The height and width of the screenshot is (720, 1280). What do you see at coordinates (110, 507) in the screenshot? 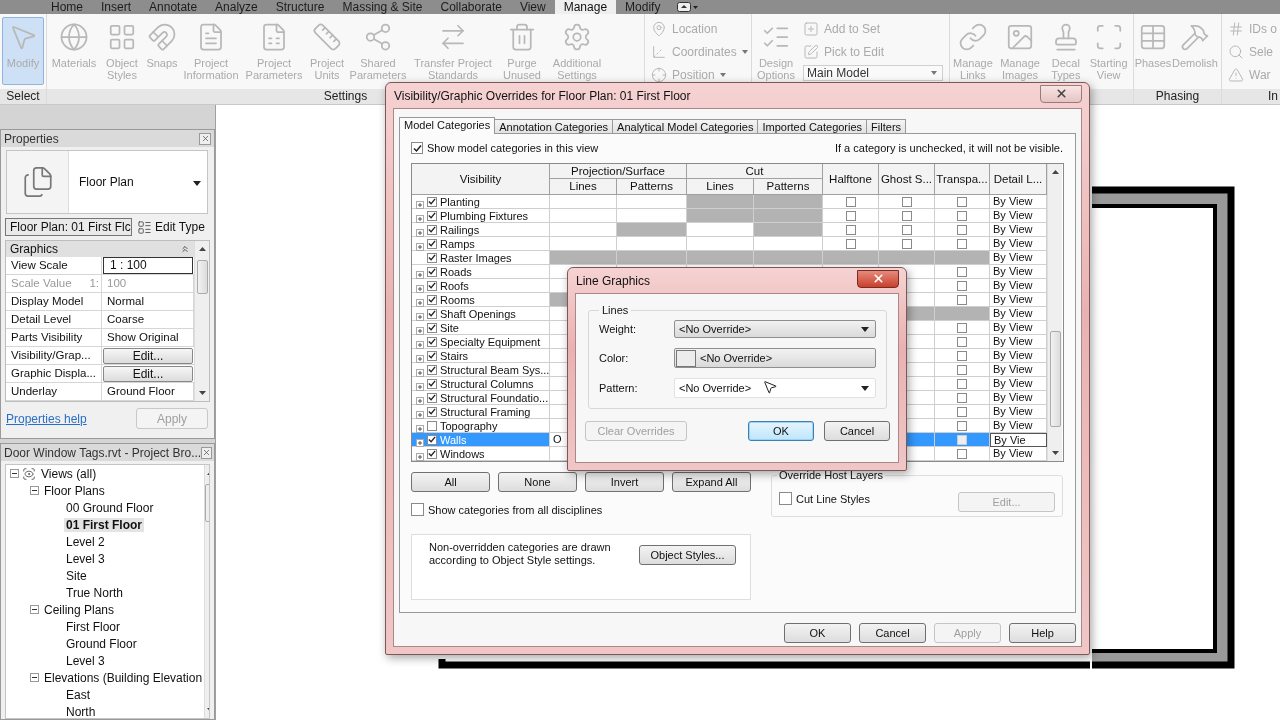
I see `tree-item: 00 Ground Floor` at bounding box center [110, 507].